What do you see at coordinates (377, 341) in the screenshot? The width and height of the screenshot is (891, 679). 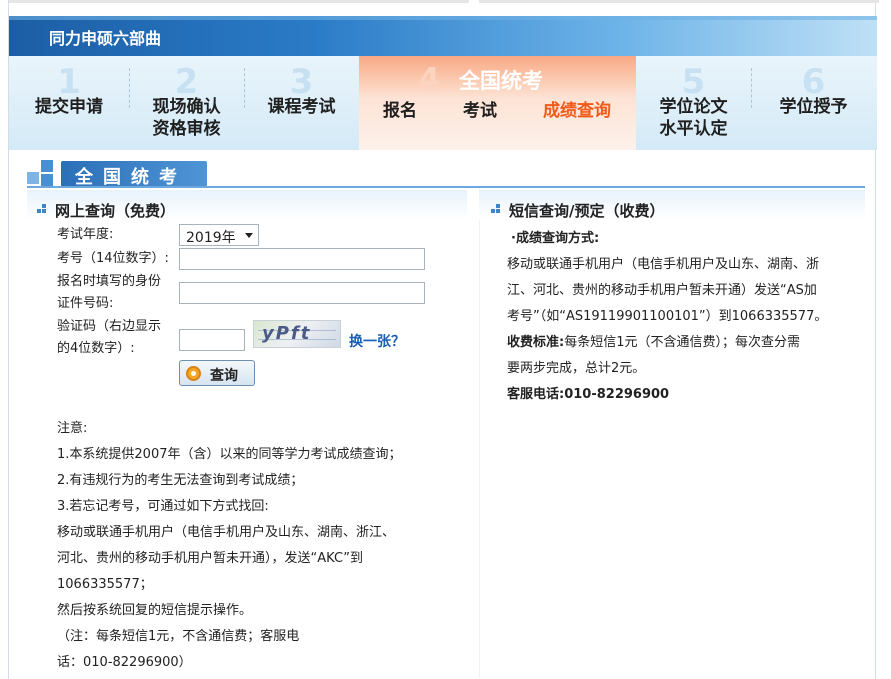 I see `refresh-captcha-link: 换一张？` at bounding box center [377, 341].